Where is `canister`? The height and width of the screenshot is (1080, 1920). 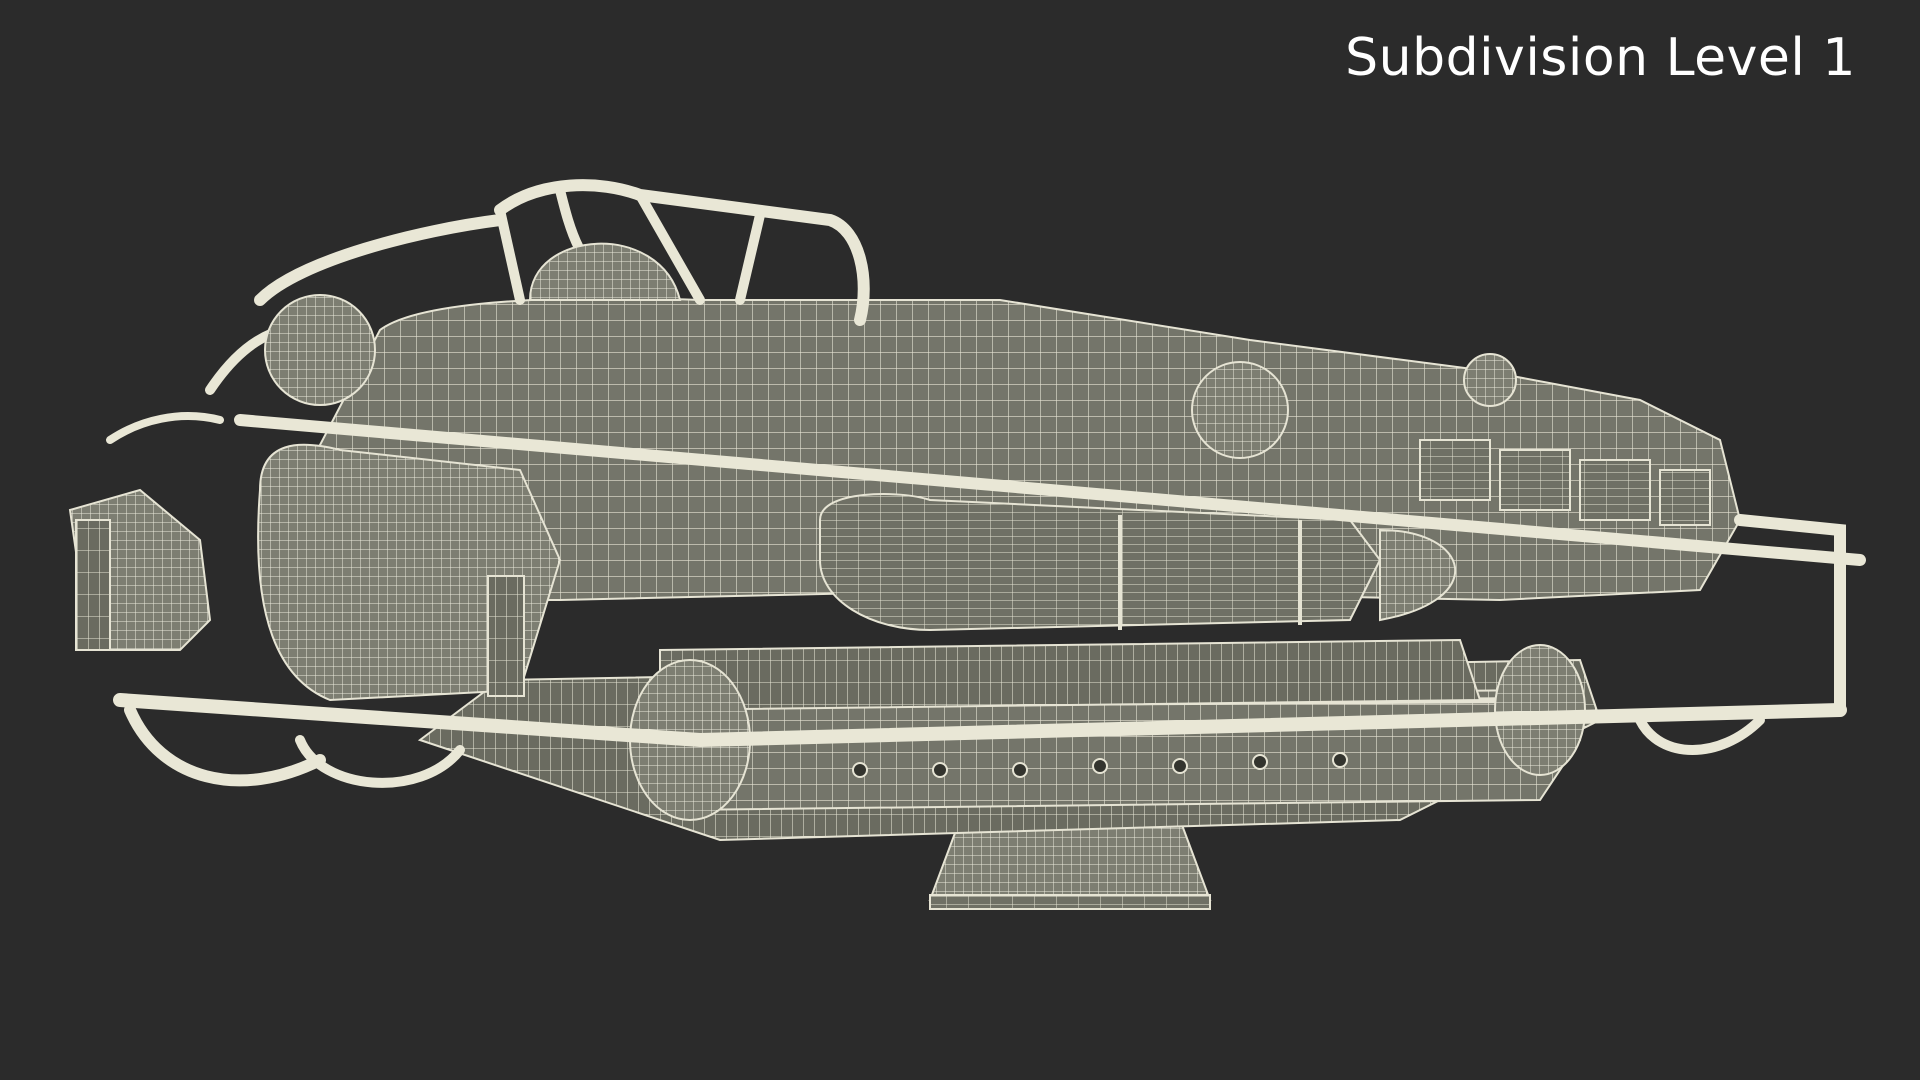
canister is located at coordinates (506, 636).